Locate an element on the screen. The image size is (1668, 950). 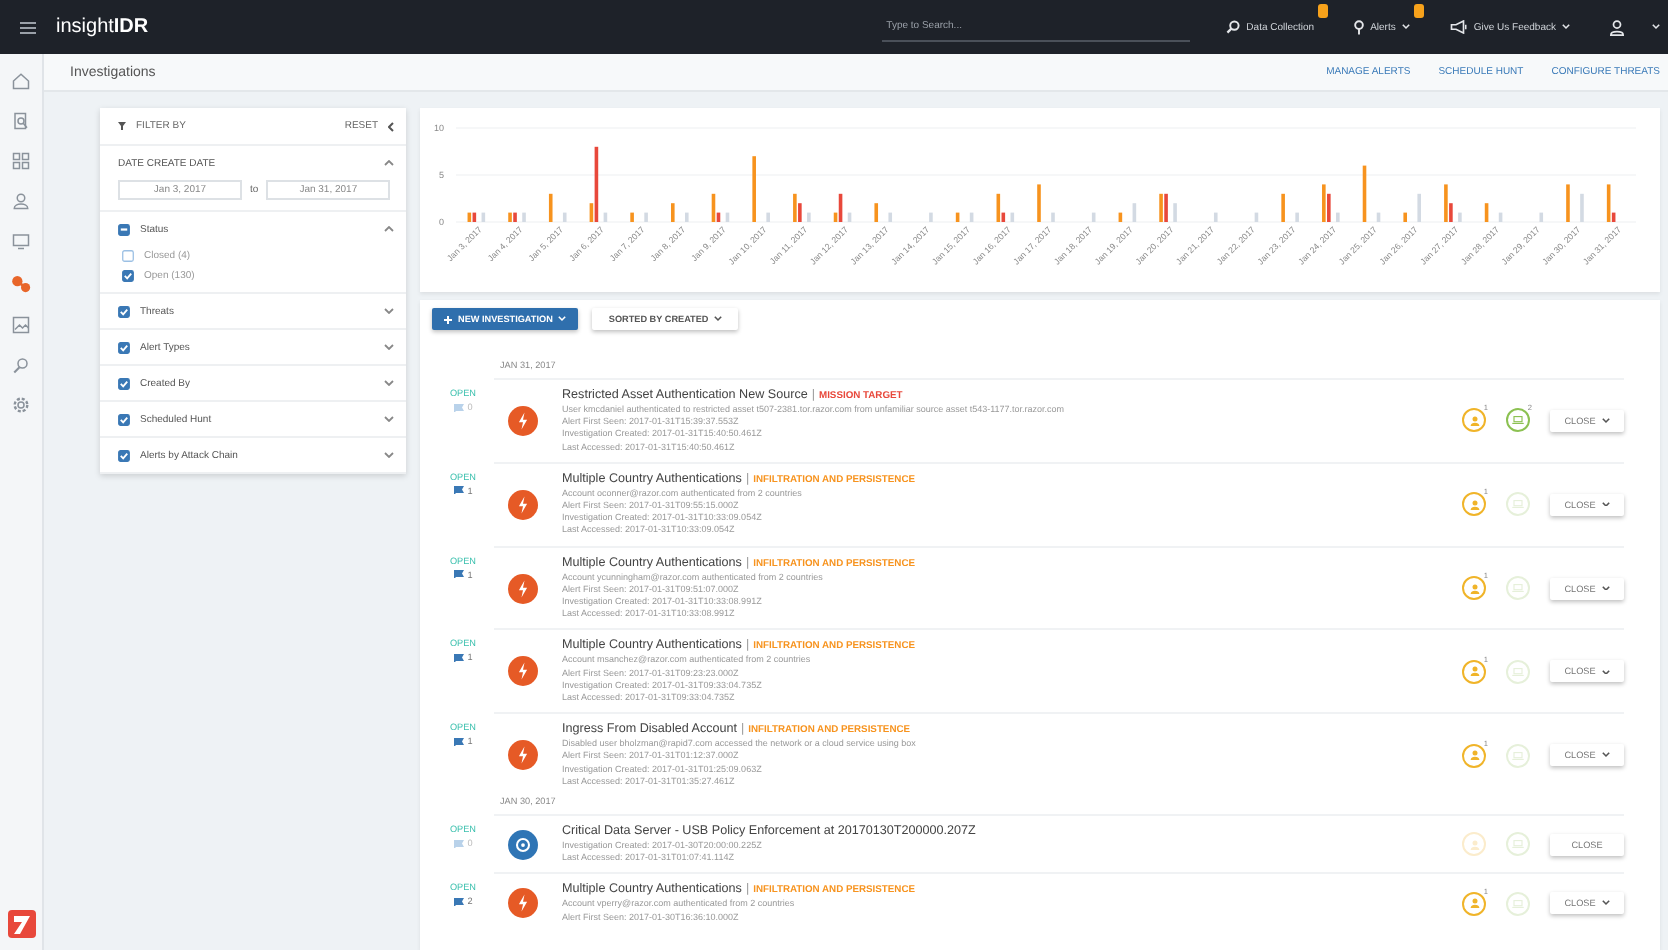
chevron-left-icon is located at coordinates (391, 126).